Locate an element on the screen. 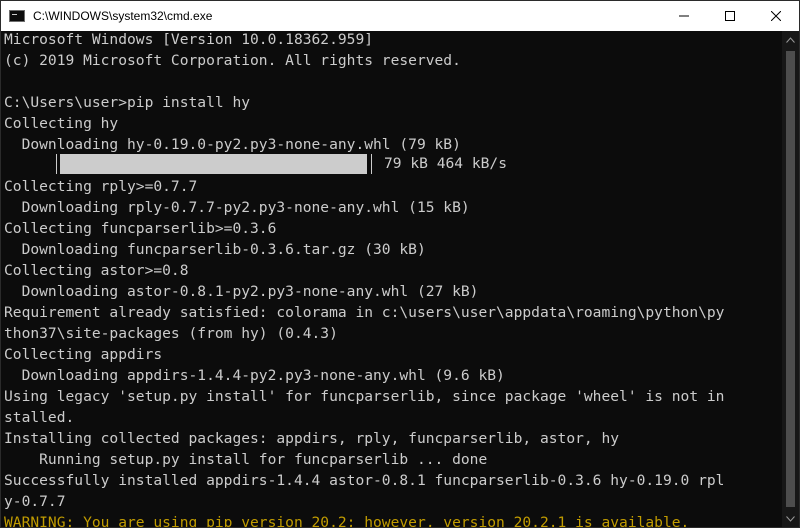  cmd-icon is located at coordinates (17, 16).